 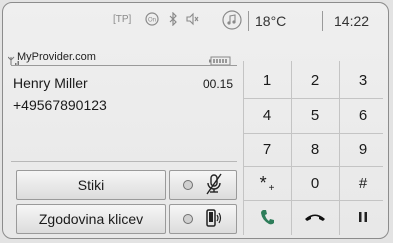 I want to click on keypad-key-star: * +, so click(x=267, y=183).